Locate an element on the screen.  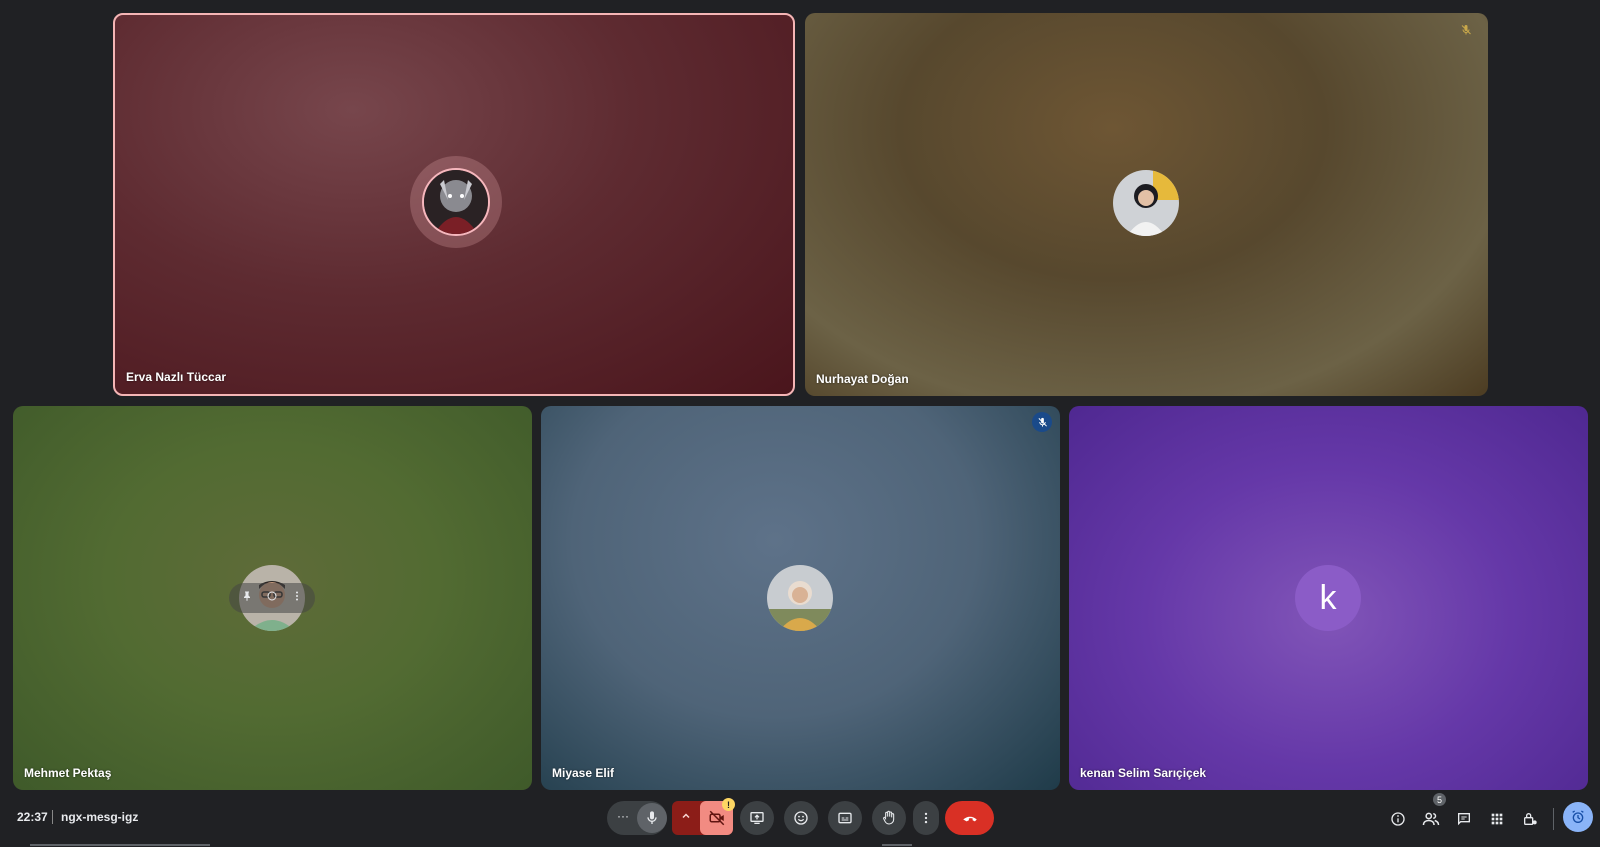
speaking-indicator is located at coordinates (456, 202).